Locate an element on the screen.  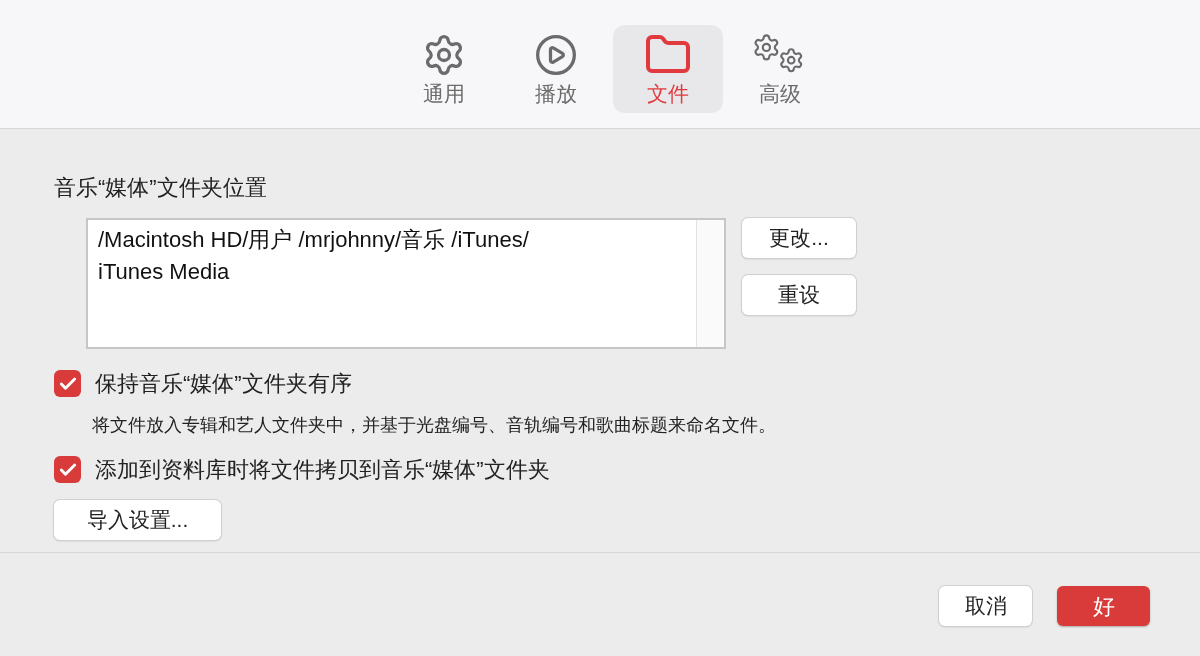
ok-button: 好 is located at coordinates (1103, 606).